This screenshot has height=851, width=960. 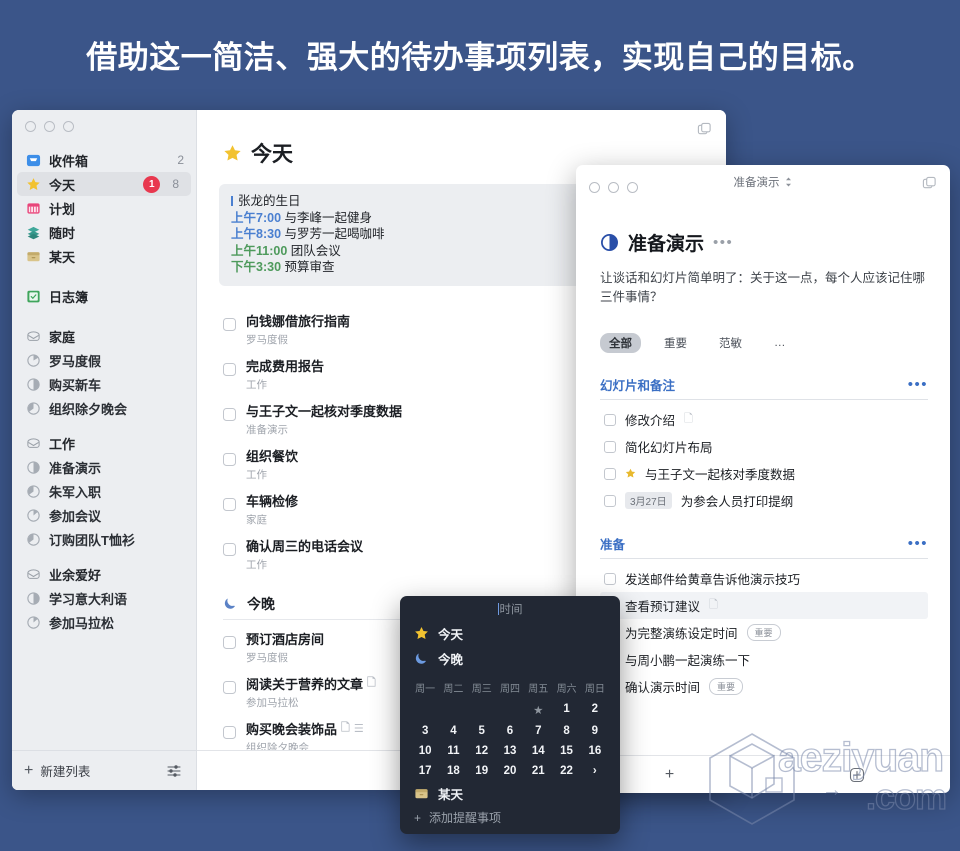 What do you see at coordinates (510, 793) in the screenshot?
I see `someday-option: 某天` at bounding box center [510, 793].